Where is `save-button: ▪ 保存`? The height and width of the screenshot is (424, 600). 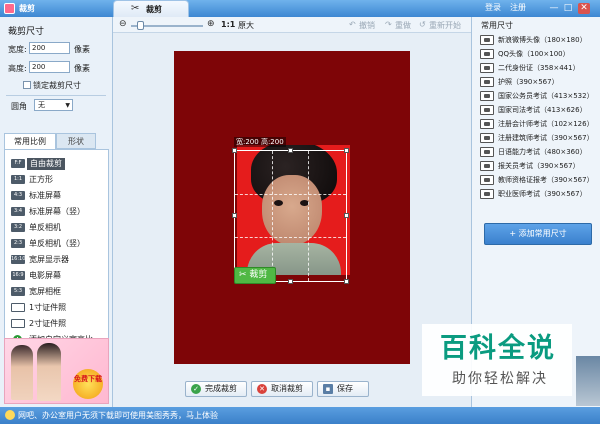 save-button: ▪ 保存 is located at coordinates (343, 389).